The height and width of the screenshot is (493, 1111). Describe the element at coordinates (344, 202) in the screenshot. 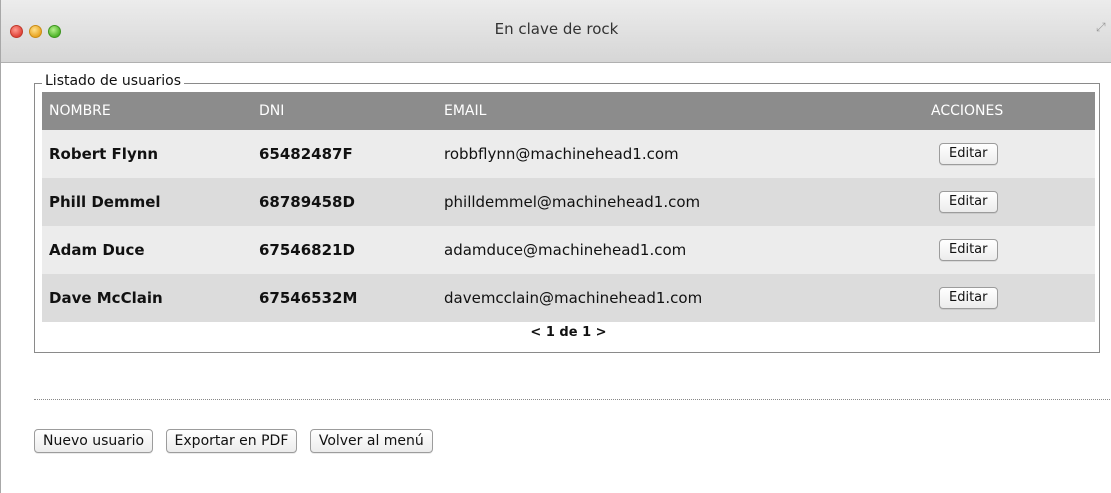

I see `cell-dni: 68789458D` at that location.